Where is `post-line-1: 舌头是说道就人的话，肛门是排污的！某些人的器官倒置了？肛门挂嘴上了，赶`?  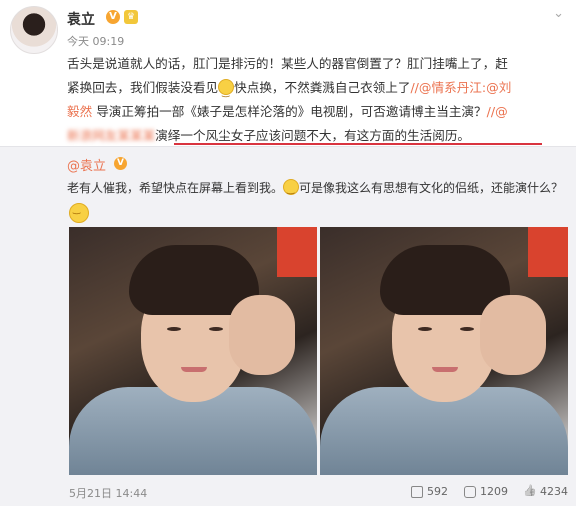
post-line-1: 舌头是说道就人的话，肛门是排污的！某些人的器官倒置了？肛门挂嘴上了，赶 is located at coordinates (287, 63).